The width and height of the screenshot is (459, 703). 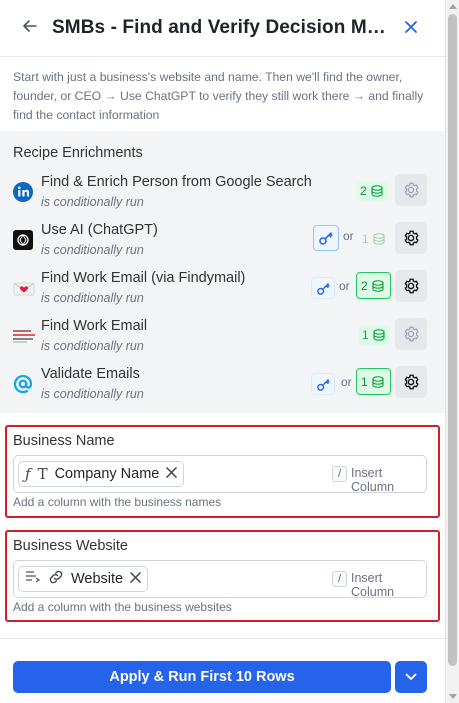 What do you see at coordinates (453, 6) in the screenshot?
I see `scroll-up-arrow` at bounding box center [453, 6].